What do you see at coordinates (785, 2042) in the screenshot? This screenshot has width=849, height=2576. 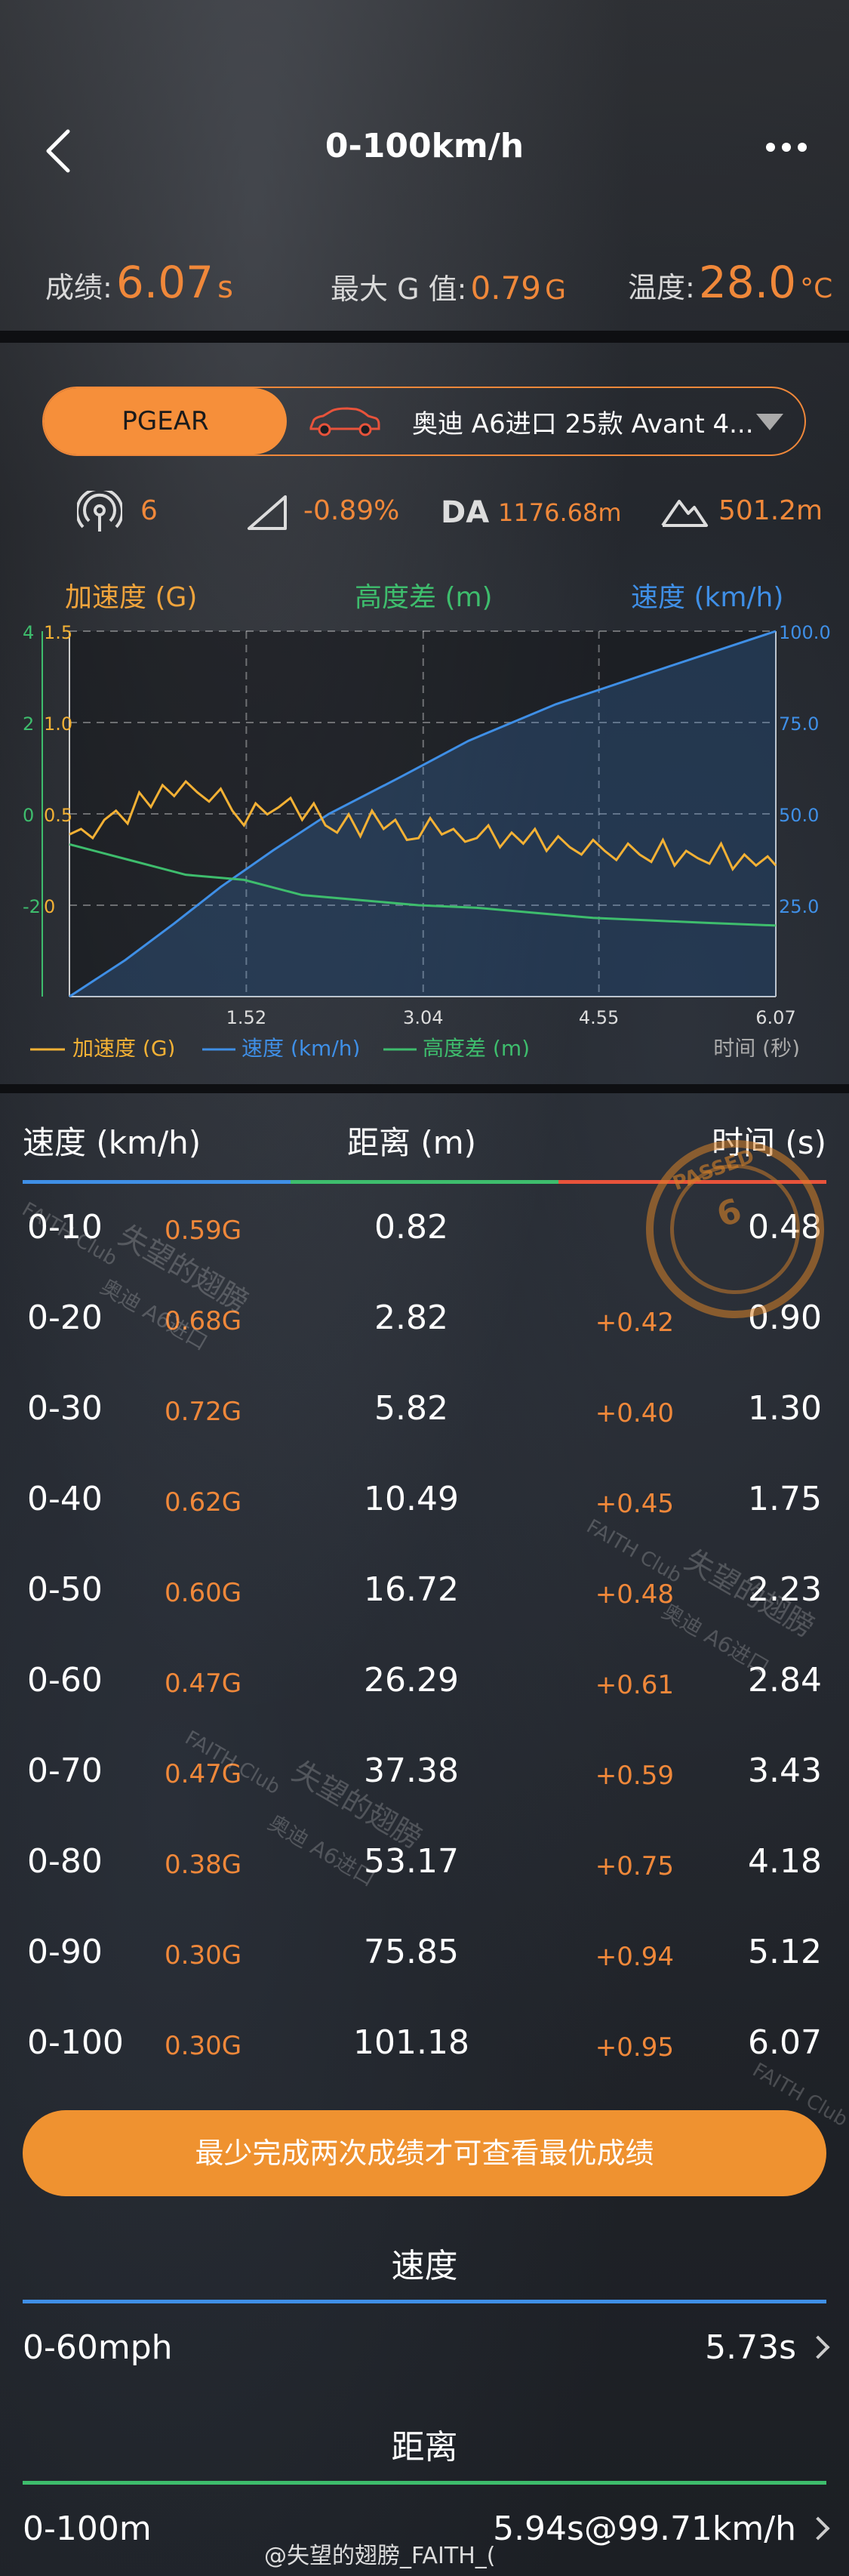 I see `row-time: 6.07` at bounding box center [785, 2042].